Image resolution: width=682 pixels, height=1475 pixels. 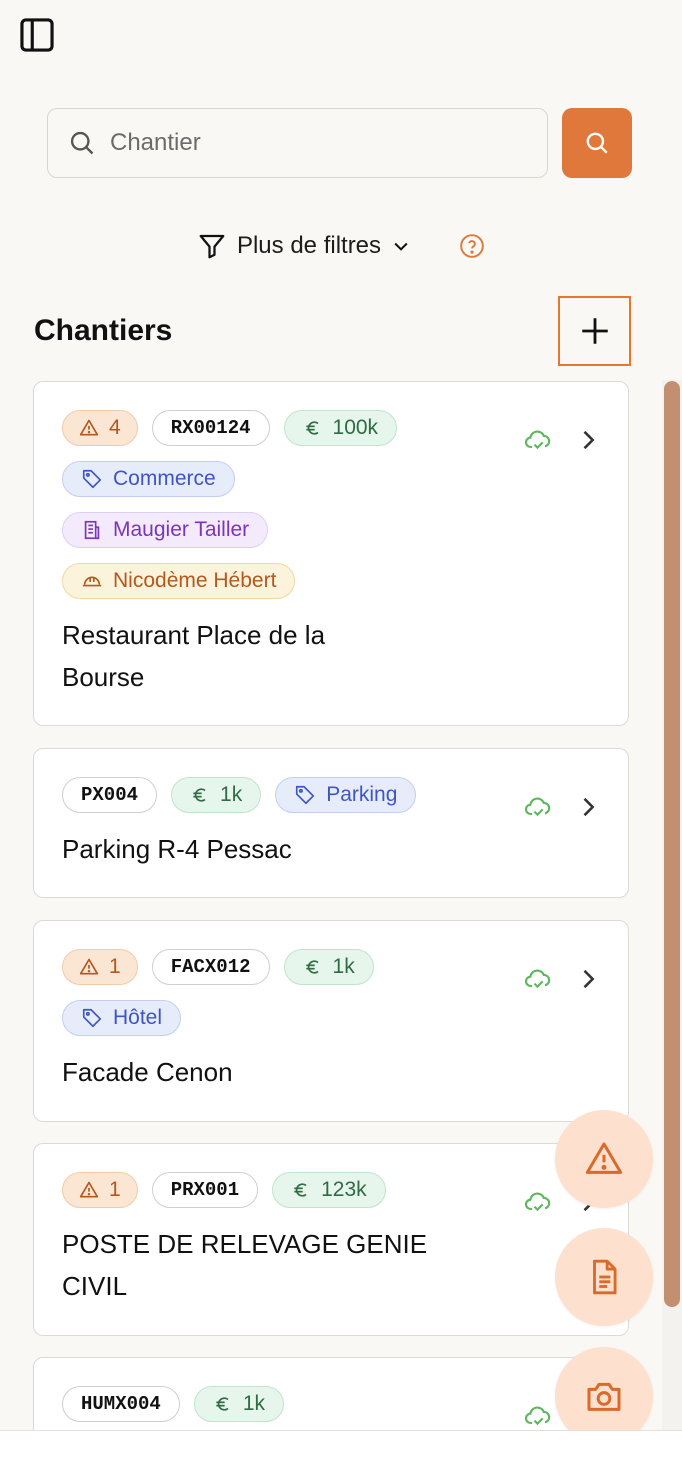 What do you see at coordinates (164, 478) in the screenshot?
I see `category-label: Commerce` at bounding box center [164, 478].